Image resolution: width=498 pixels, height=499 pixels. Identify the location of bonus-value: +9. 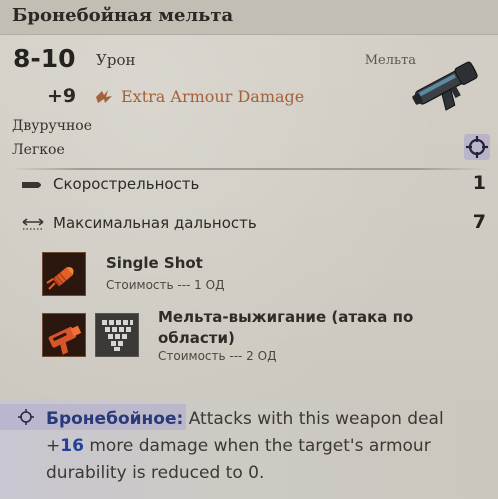
(62, 96).